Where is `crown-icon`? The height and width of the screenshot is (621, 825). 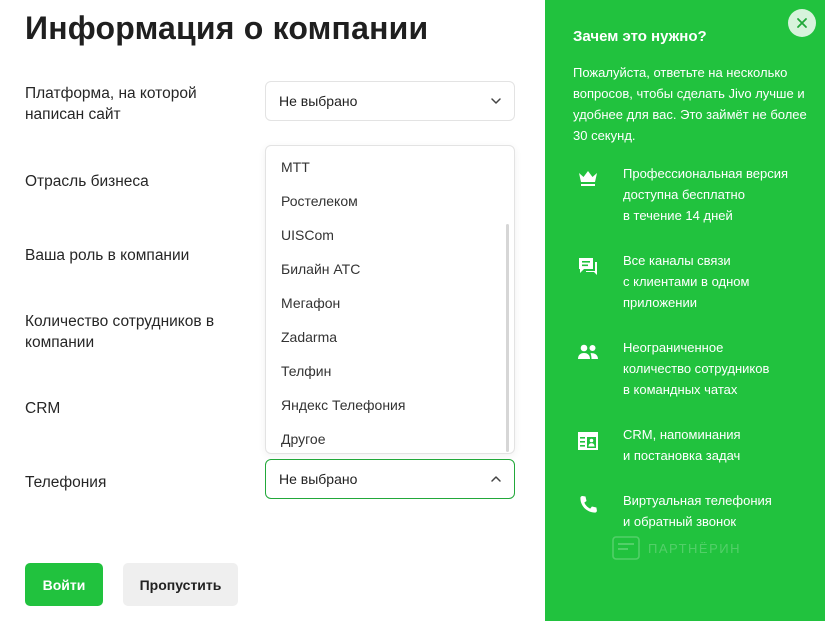
crown-icon is located at coordinates (588, 178).